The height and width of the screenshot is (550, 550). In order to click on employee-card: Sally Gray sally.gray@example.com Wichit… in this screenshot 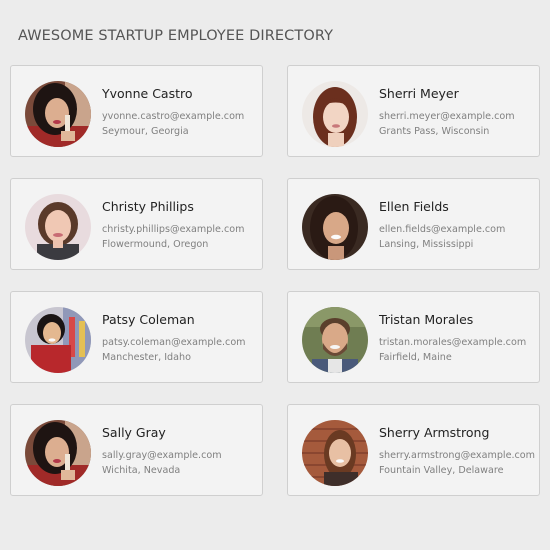, I will do `click(136, 450)`.